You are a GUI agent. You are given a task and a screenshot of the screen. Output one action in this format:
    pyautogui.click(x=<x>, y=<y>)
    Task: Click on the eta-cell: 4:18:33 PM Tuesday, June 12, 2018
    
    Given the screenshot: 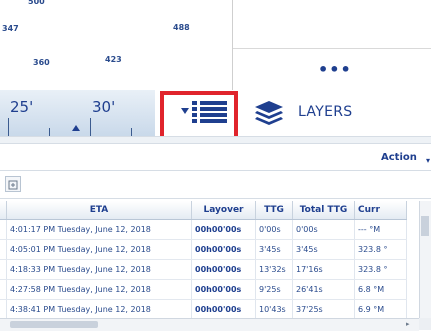 What is the action you would take?
    pyautogui.click(x=99, y=269)
    